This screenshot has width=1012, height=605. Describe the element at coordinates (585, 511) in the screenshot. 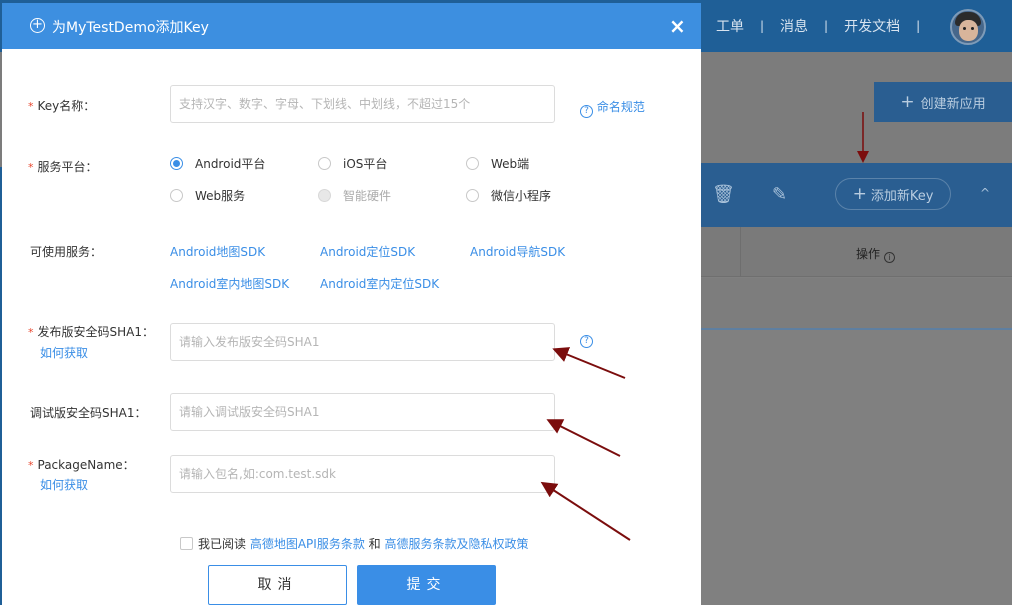

I see `arrow-to-package-name` at that location.